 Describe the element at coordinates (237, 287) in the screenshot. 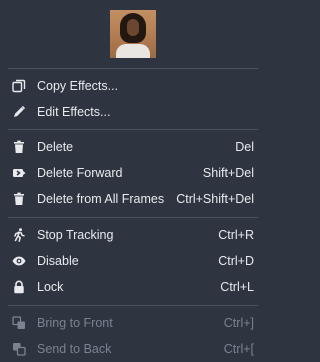

I see `lock-shortcut: Ctrl+L` at that location.